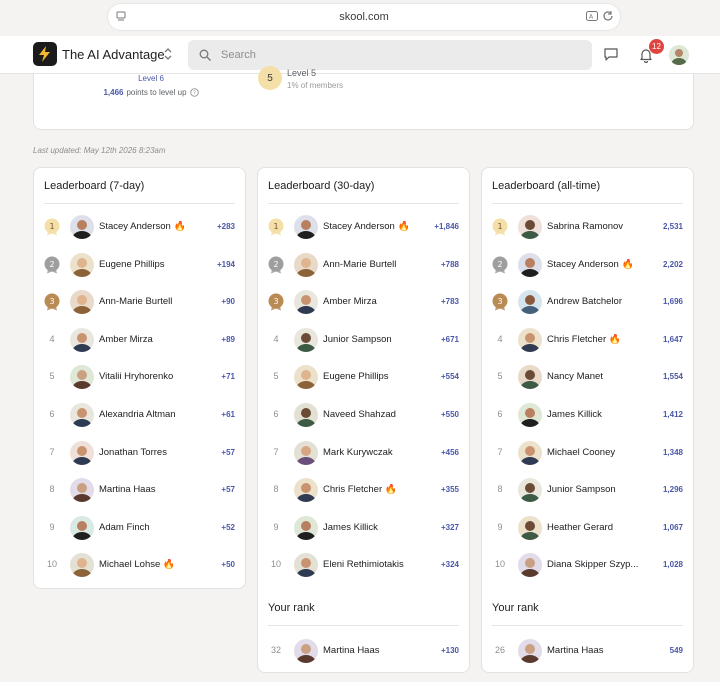 This screenshot has height=682, width=720. What do you see at coordinates (363, 302) in the screenshot?
I see `leaderboard-row: 3 Amber Mirza +783` at bounding box center [363, 302].